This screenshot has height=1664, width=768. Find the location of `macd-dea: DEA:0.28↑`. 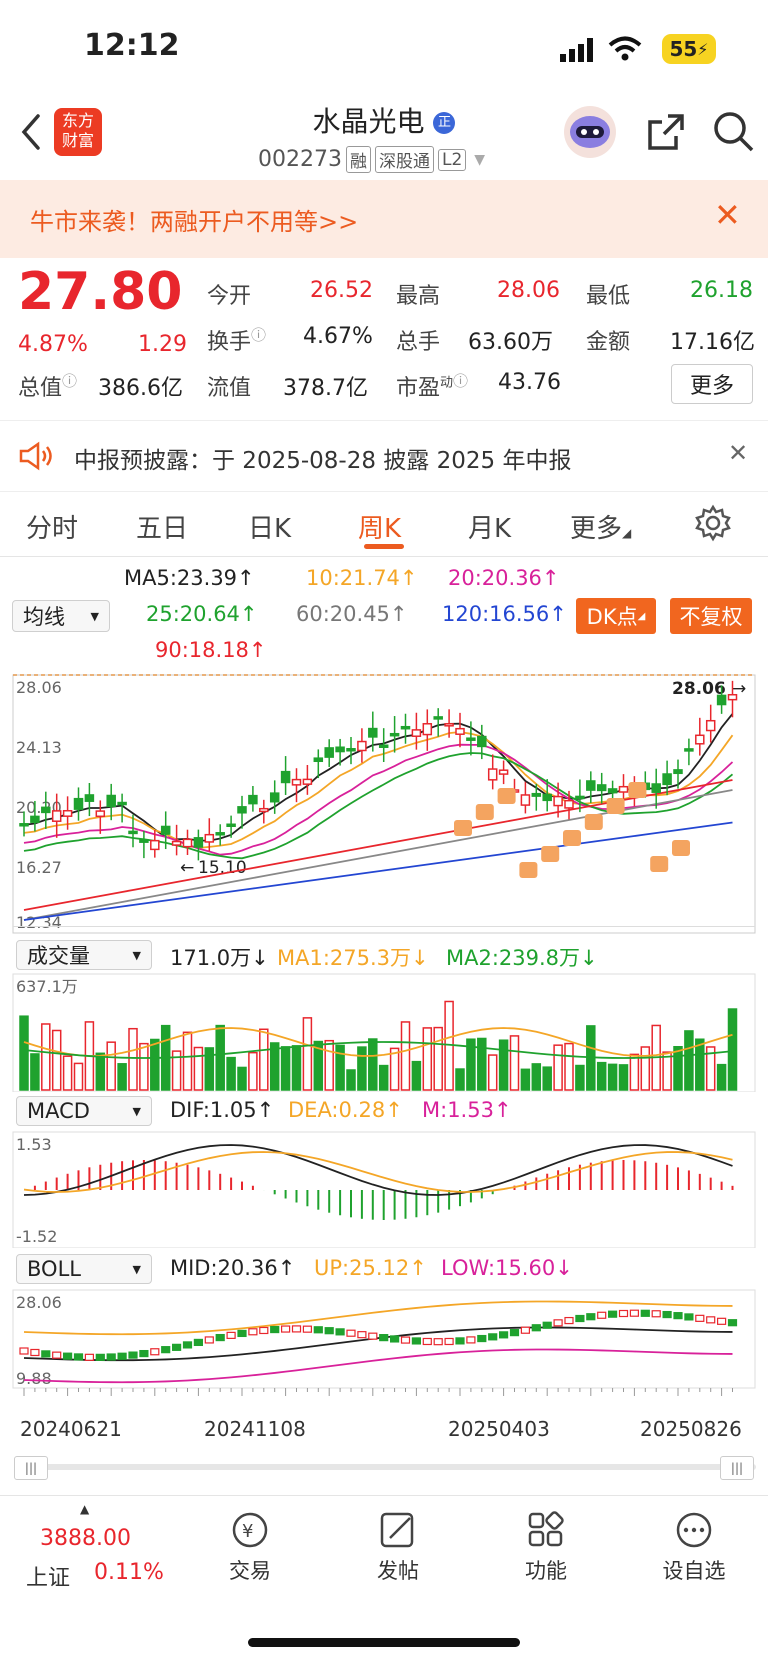

macd-dea: DEA:0.28↑ is located at coordinates (345, 1110).